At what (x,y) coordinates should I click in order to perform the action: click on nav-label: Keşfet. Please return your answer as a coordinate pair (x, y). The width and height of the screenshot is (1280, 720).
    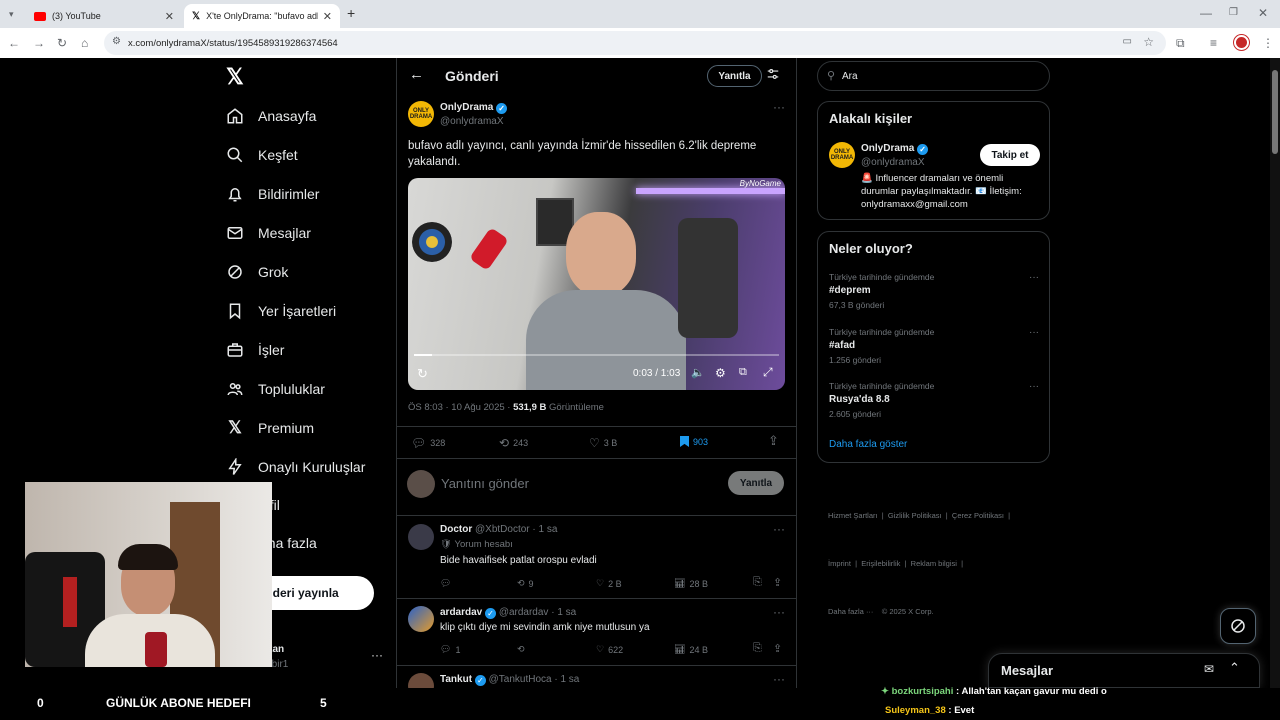
    Looking at the image, I should click on (278, 155).